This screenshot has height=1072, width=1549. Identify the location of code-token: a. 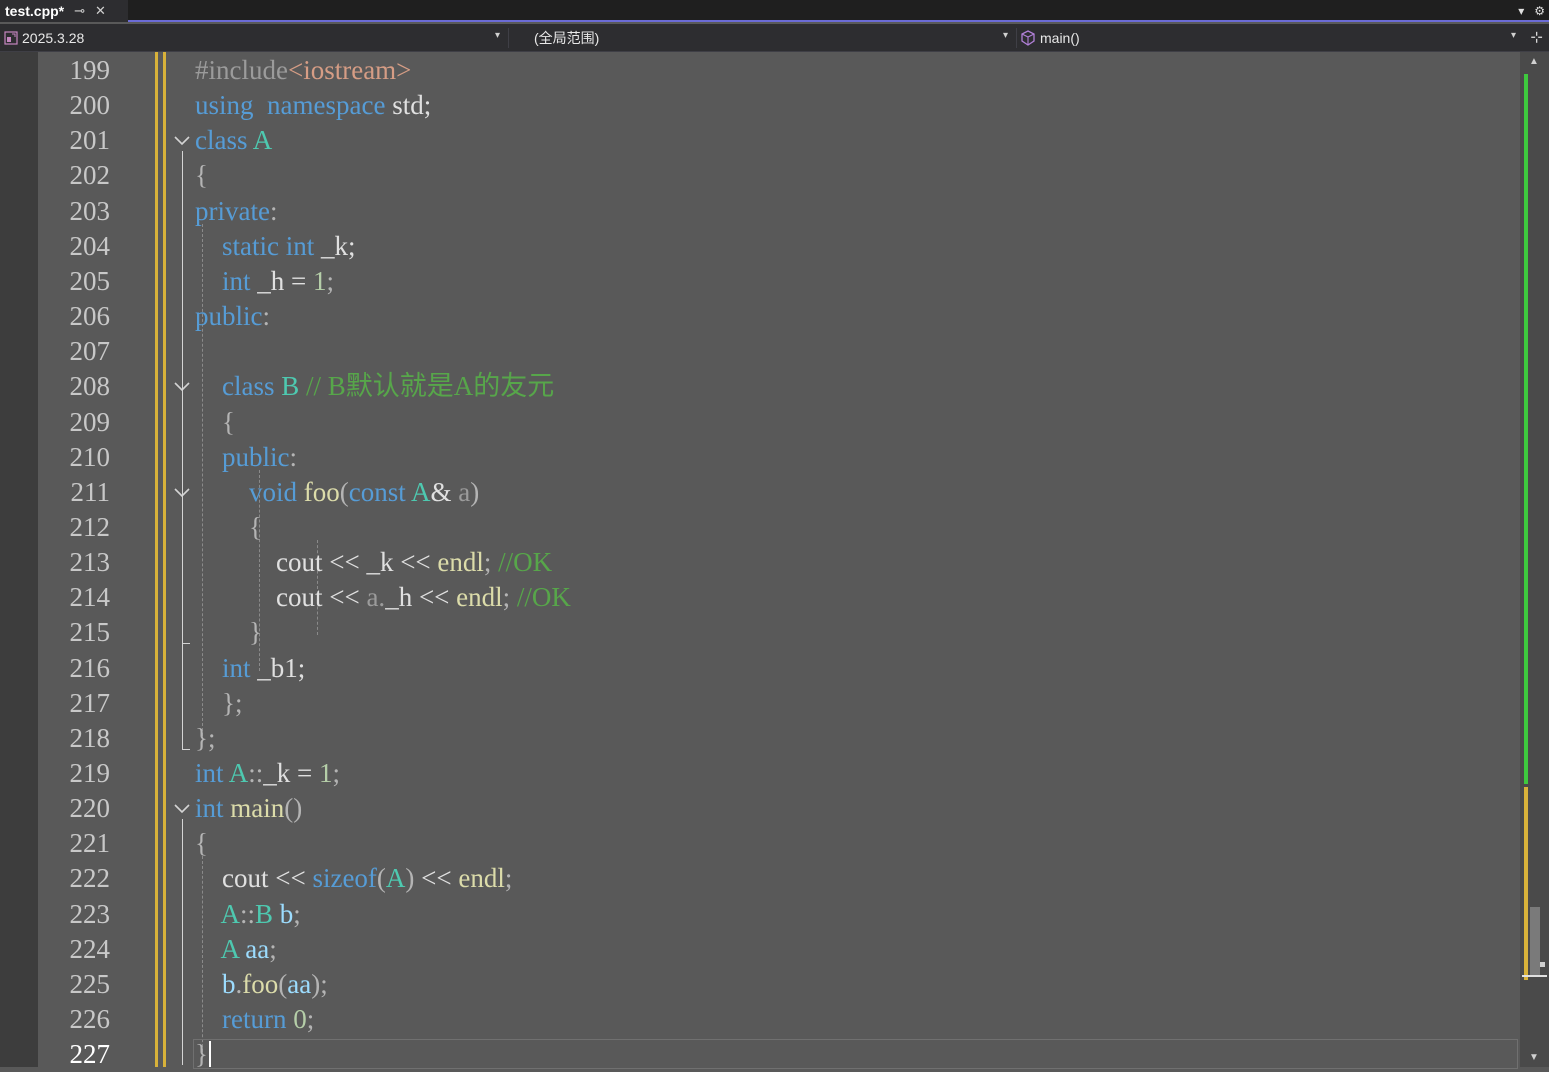
(464, 491).